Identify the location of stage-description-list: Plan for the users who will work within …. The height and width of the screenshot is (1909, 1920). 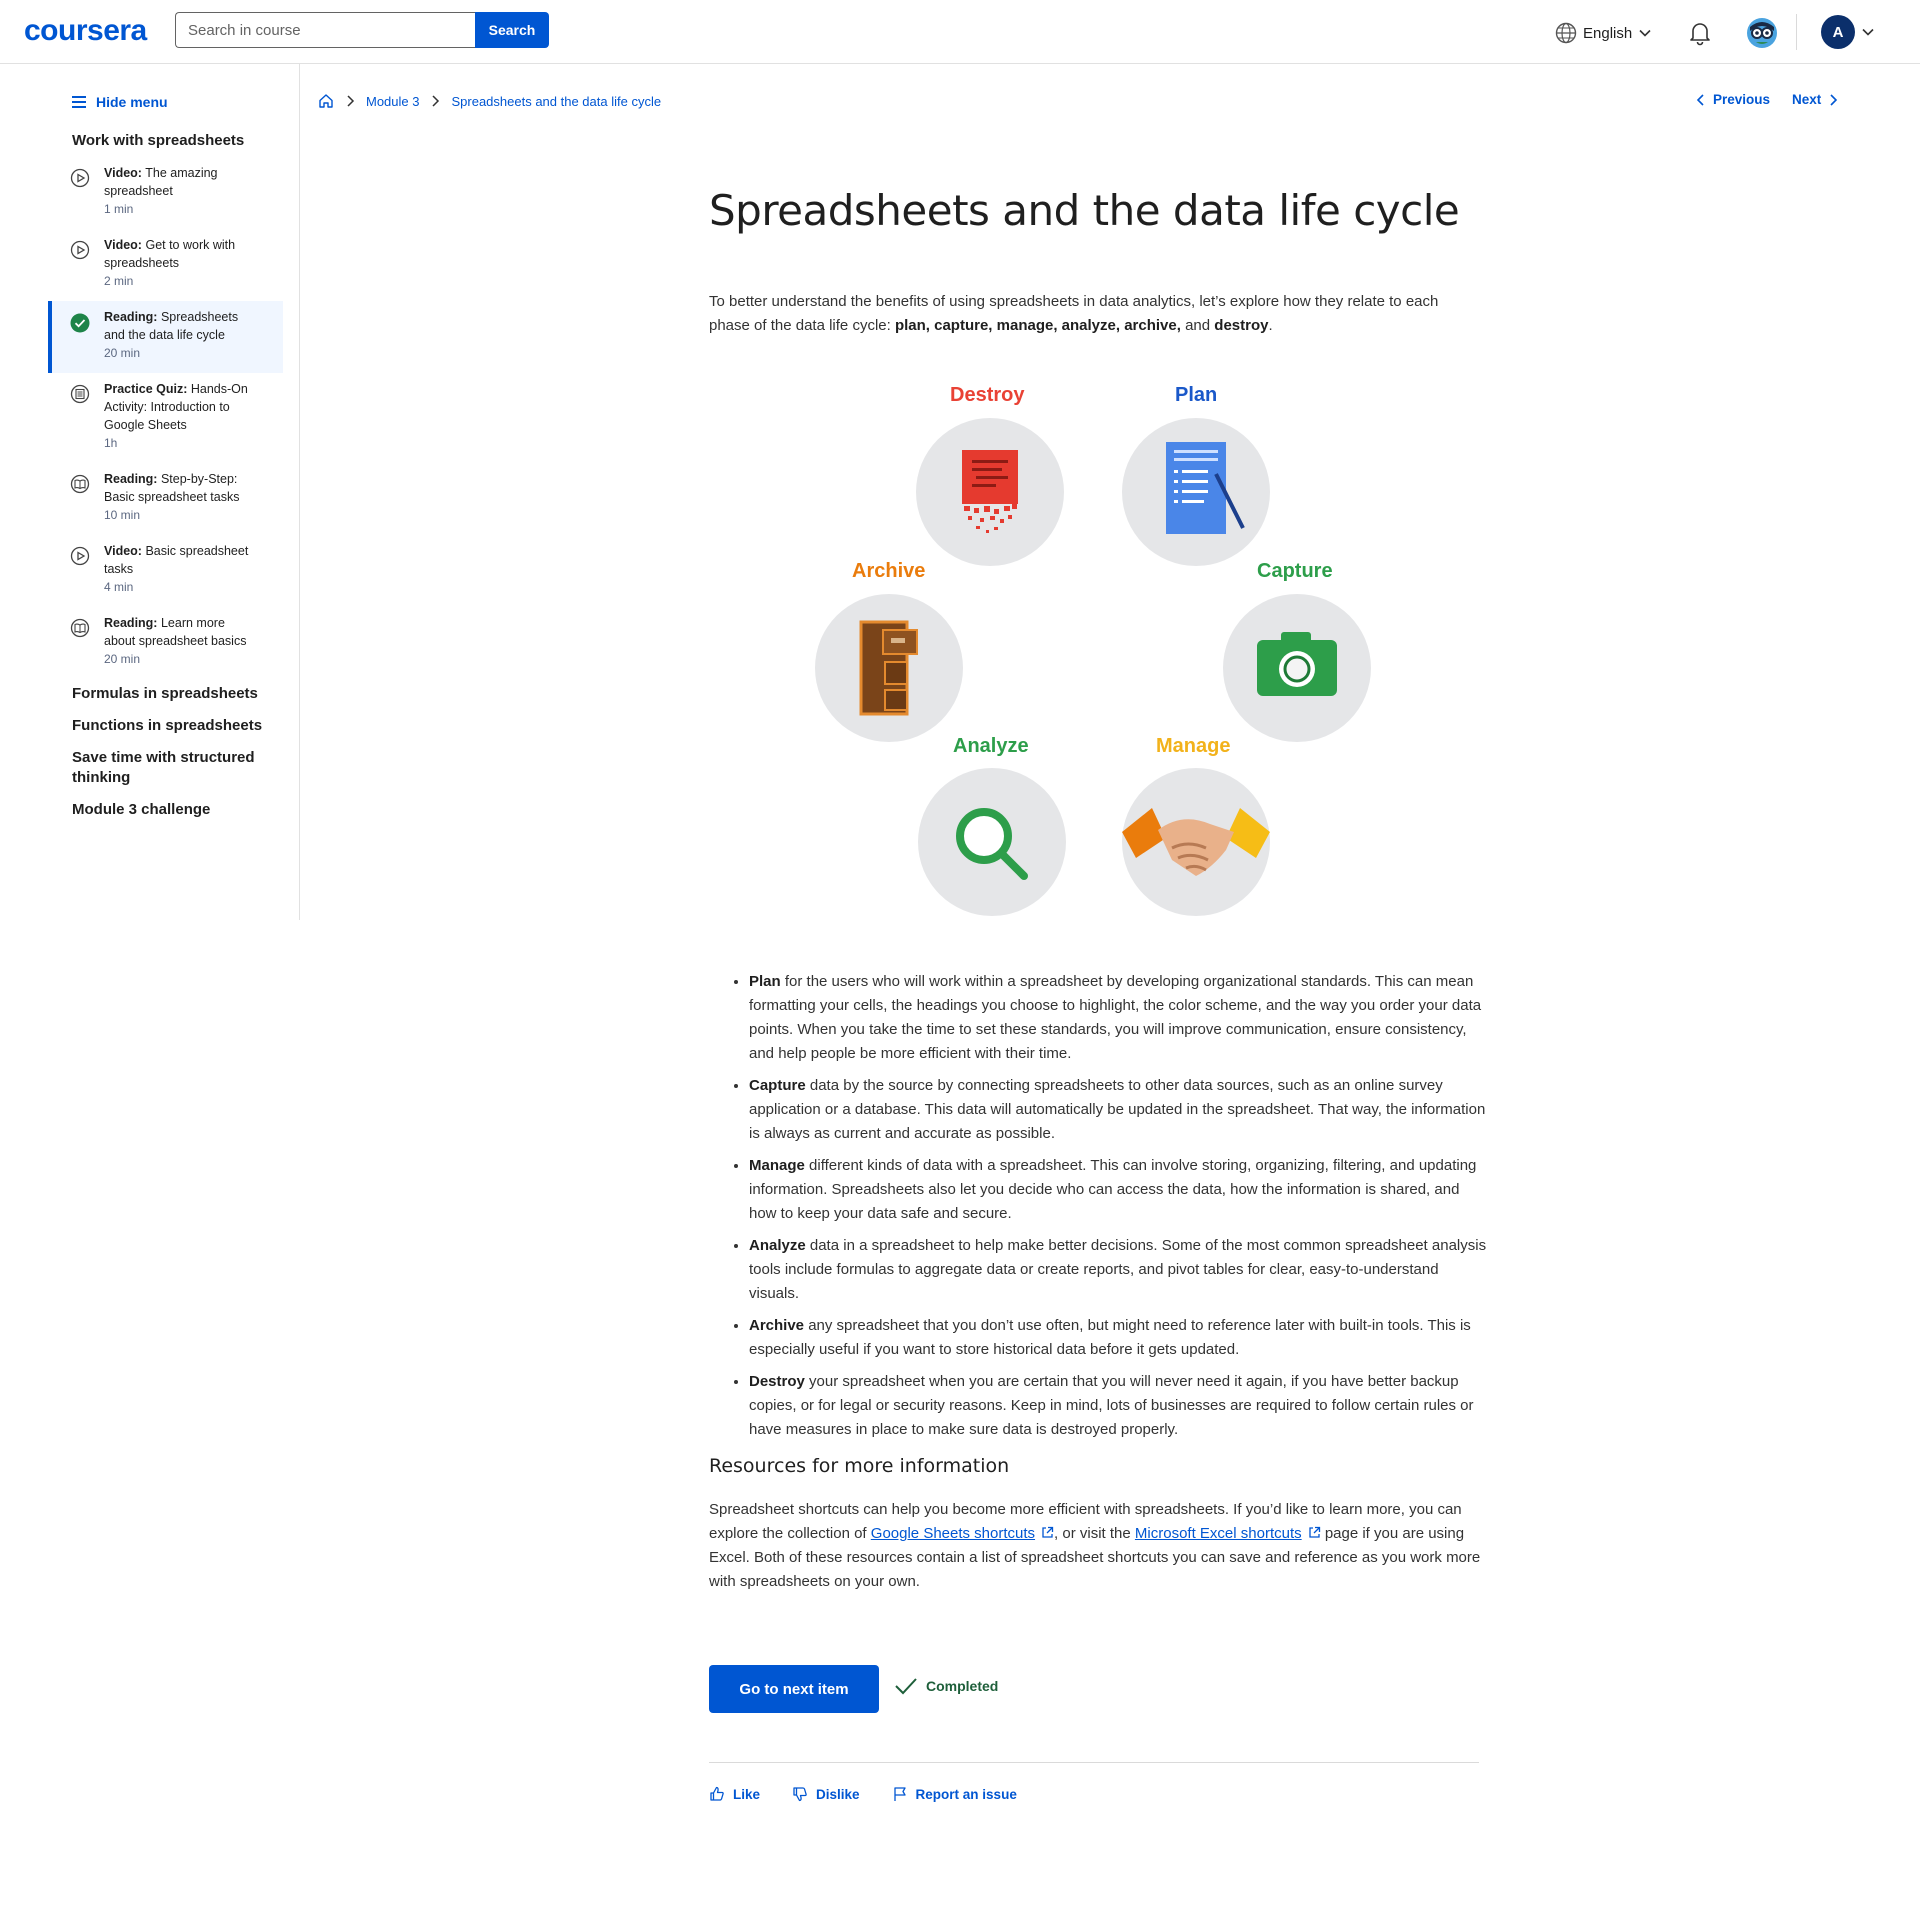
(1099, 1210).